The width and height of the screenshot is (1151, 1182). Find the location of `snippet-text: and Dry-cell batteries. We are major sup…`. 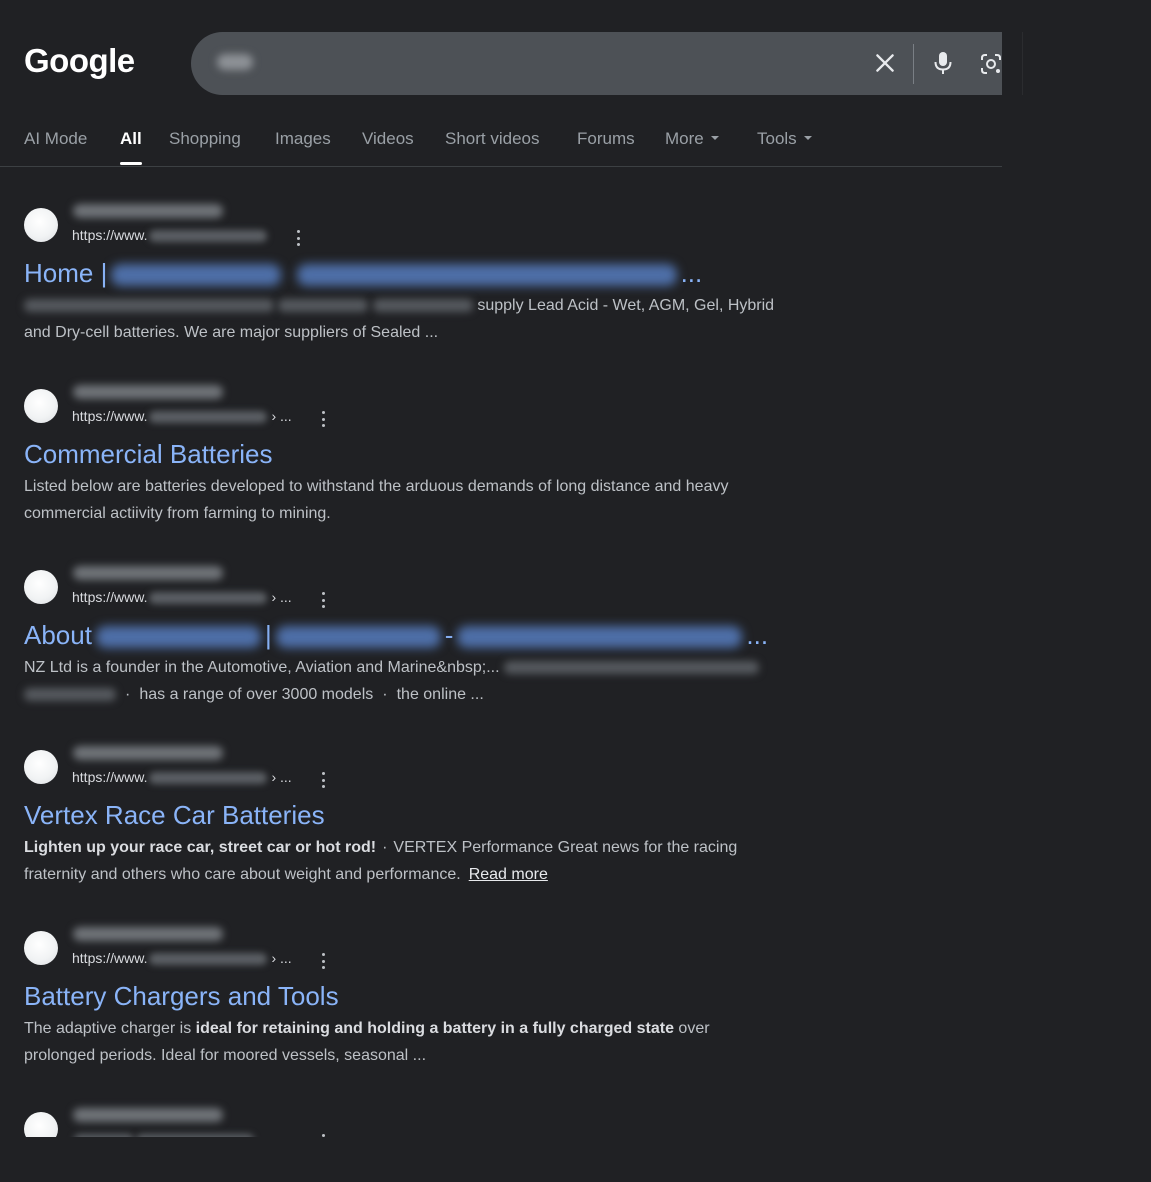

snippet-text: and Dry-cell batteries. We are major sup… is located at coordinates (231, 332).